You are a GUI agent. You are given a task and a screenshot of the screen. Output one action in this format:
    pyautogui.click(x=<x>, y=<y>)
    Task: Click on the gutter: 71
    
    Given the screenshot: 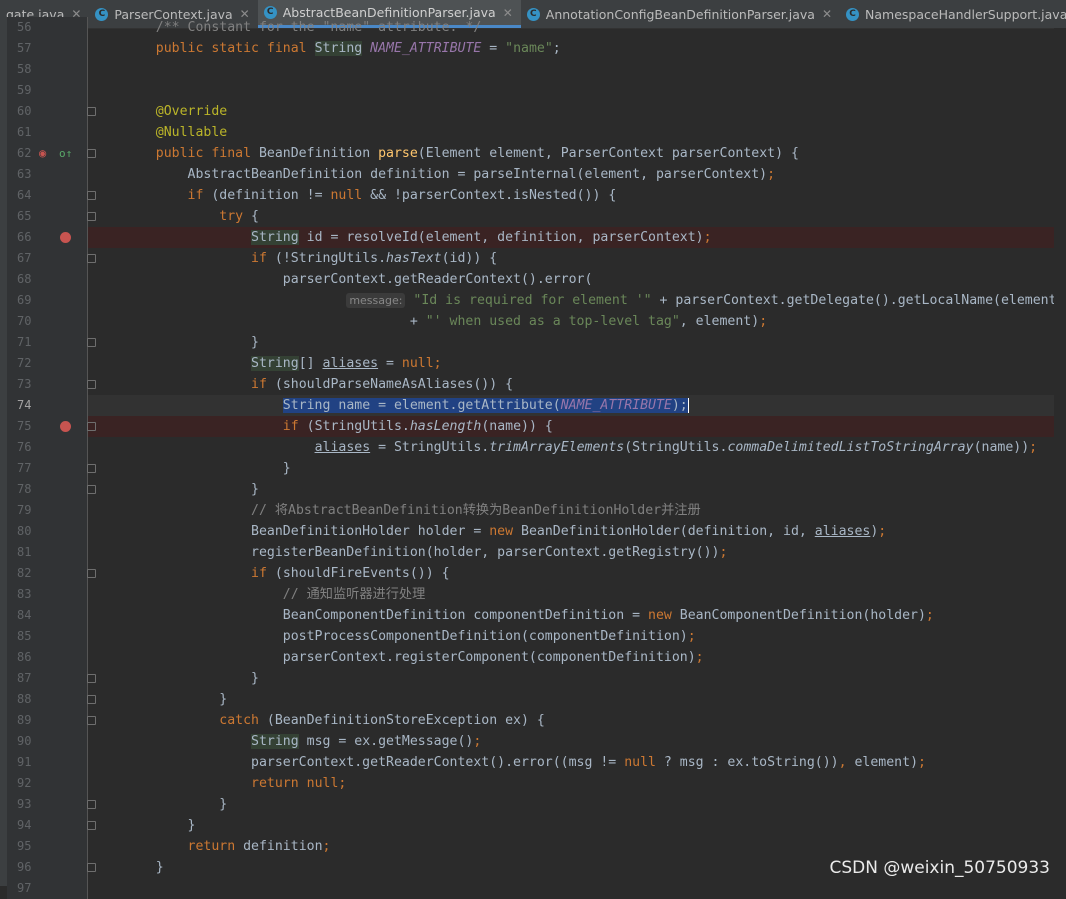 What is the action you would take?
    pyautogui.click(x=47, y=342)
    